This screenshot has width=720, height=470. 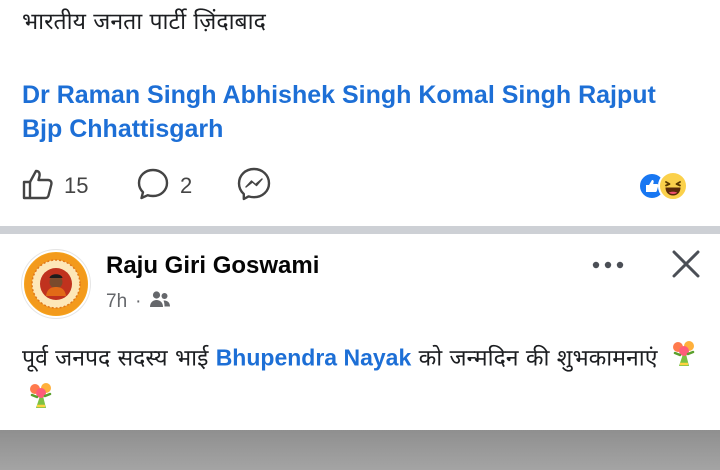 What do you see at coordinates (360, 230) in the screenshot?
I see `feed-divider` at bounding box center [360, 230].